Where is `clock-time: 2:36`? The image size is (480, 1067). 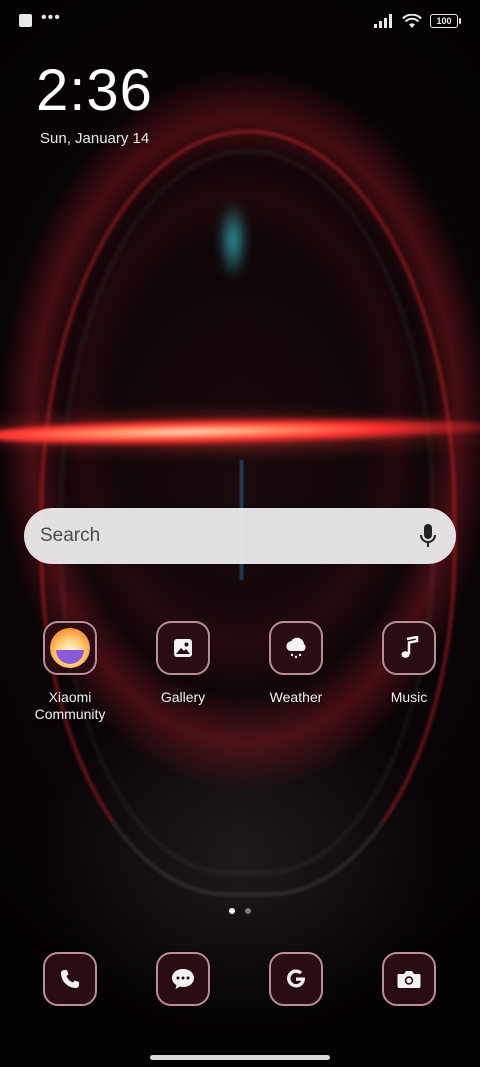
clock-time: 2:36 is located at coordinates (94, 91).